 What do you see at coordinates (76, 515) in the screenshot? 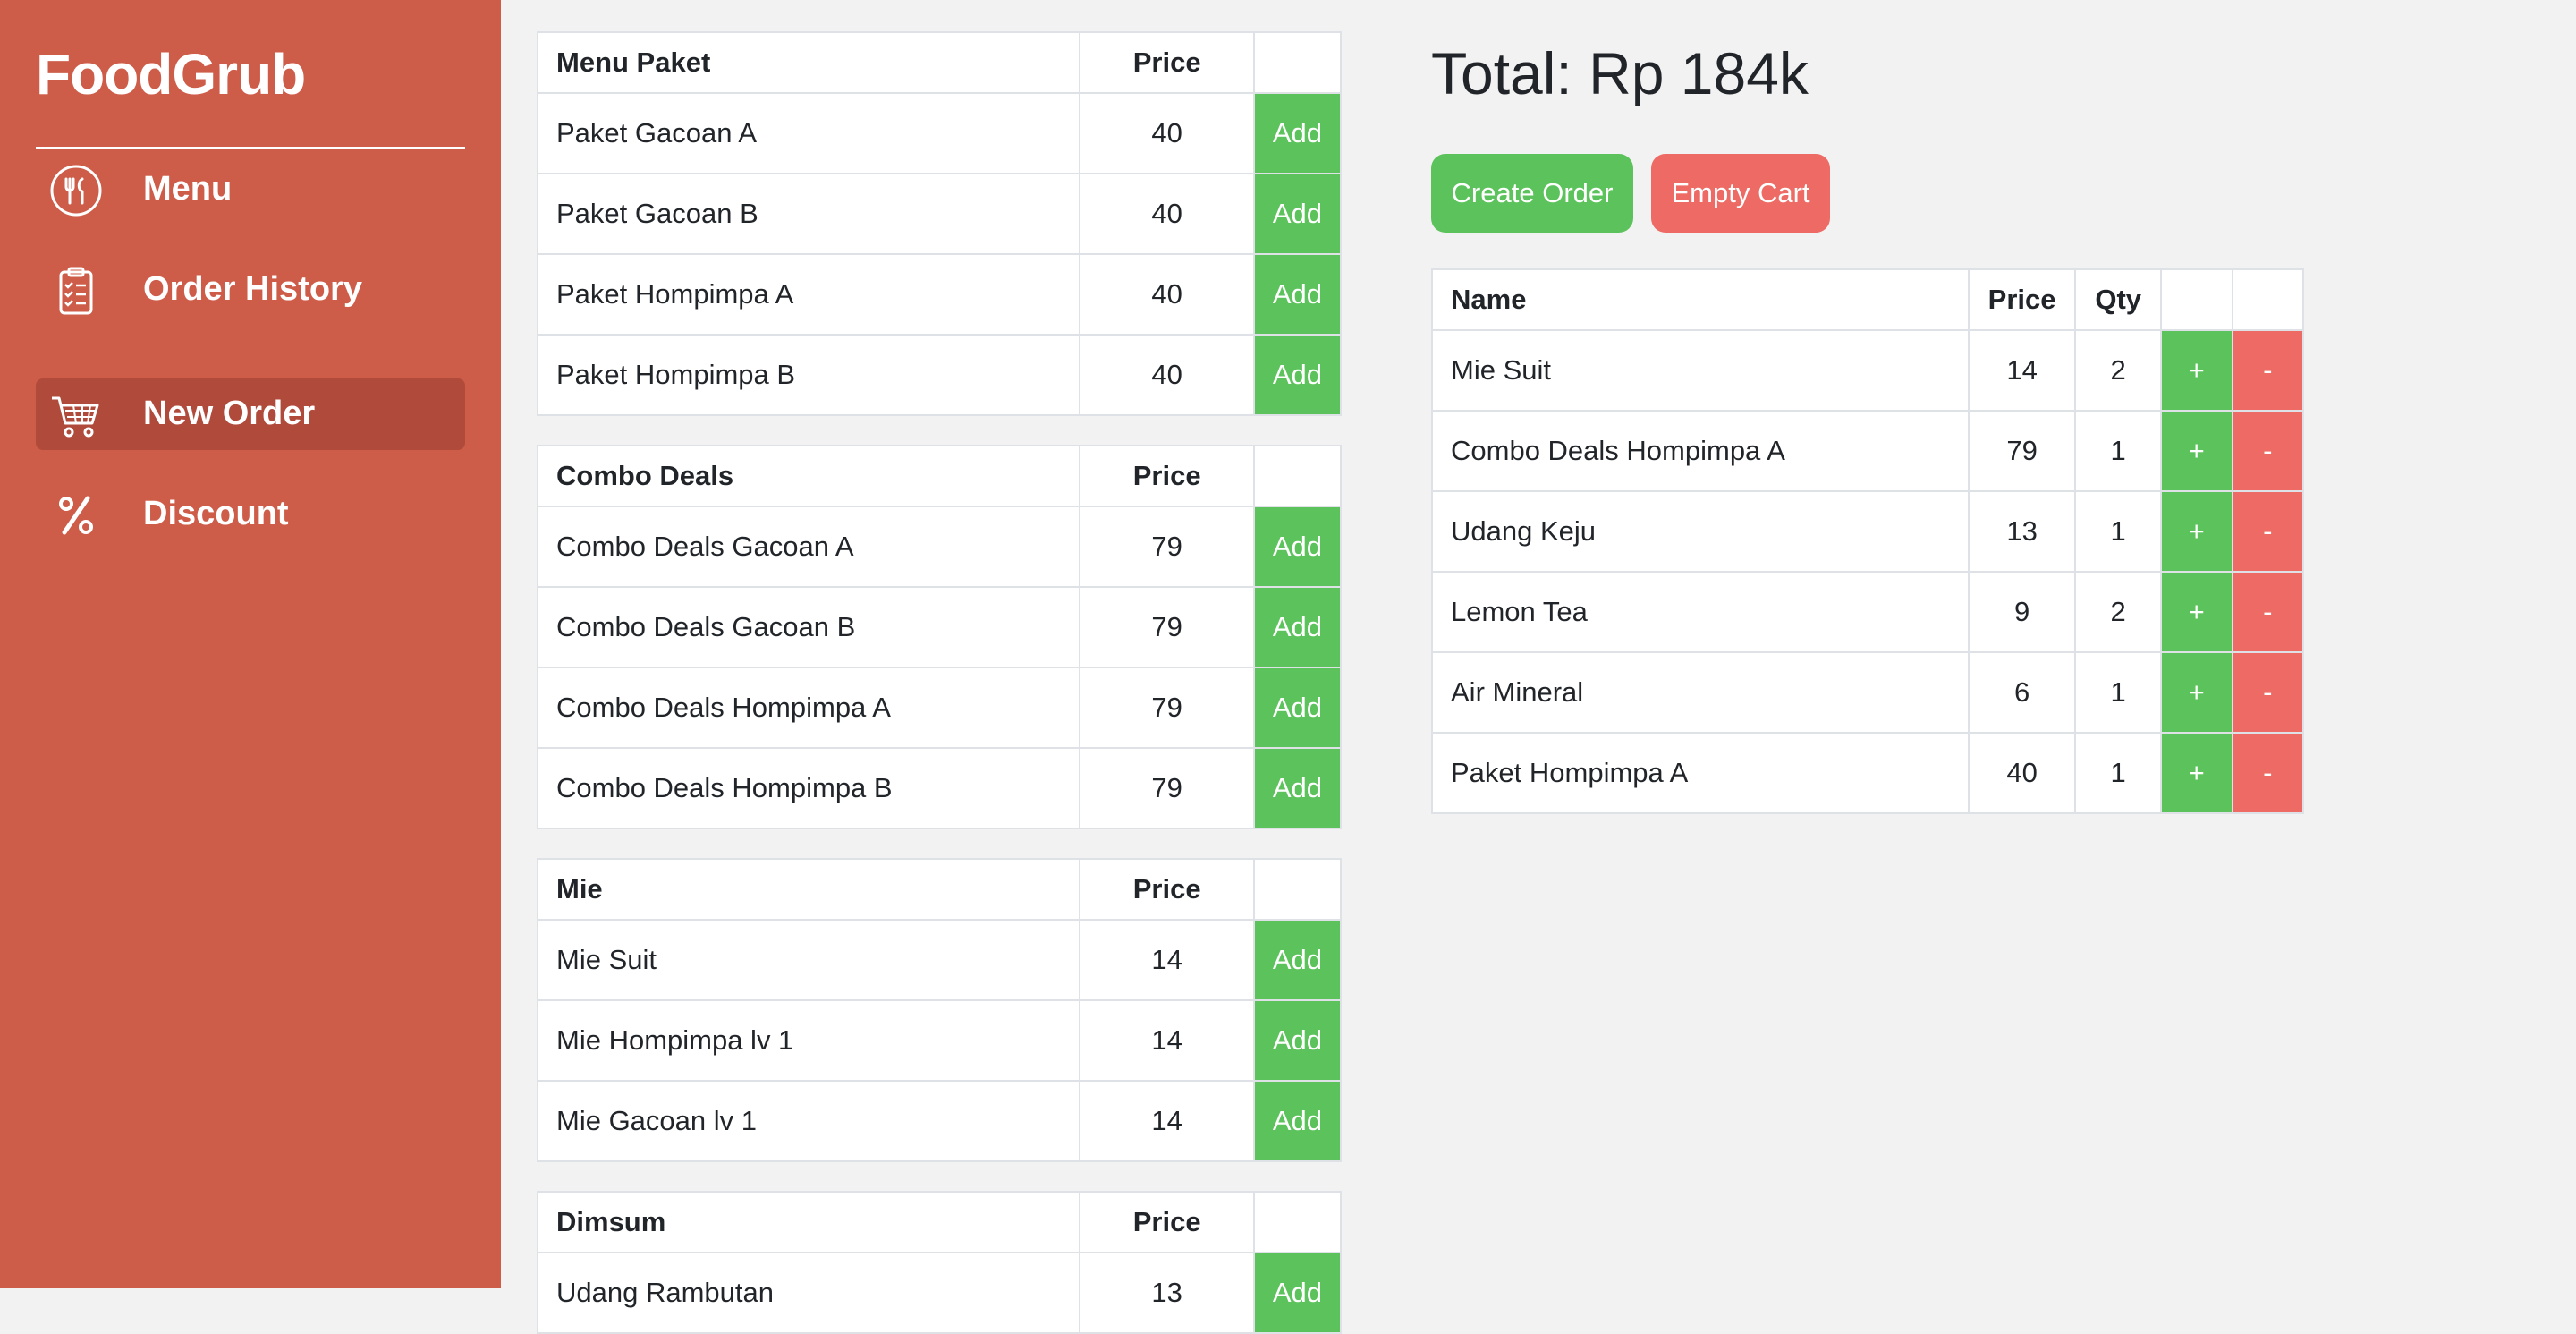
I see `percent-icon` at bounding box center [76, 515].